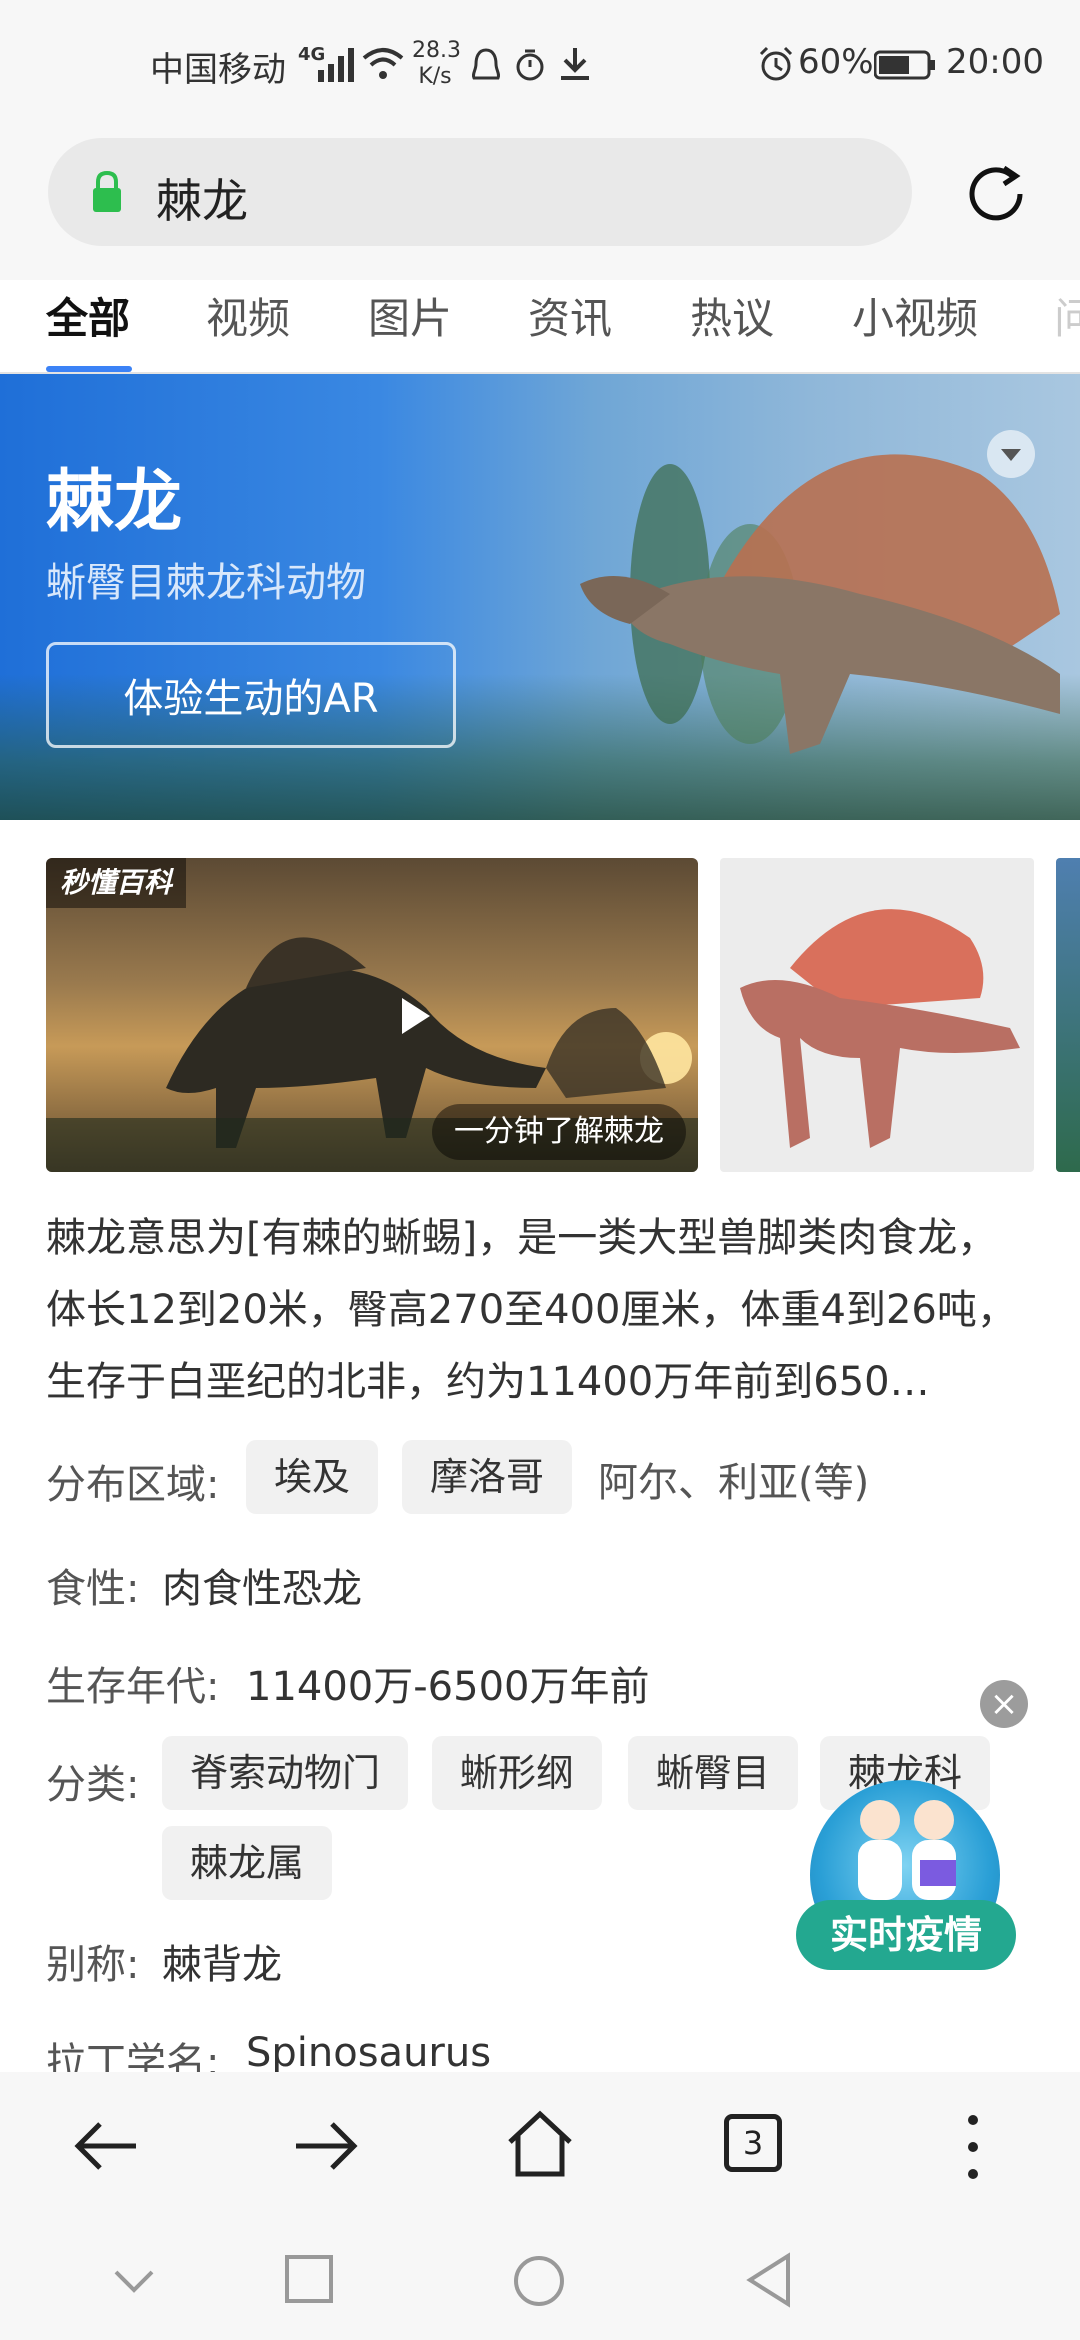 The width and height of the screenshot is (1080, 2340). I want to click on close-icon: ×, so click(1004, 1704).